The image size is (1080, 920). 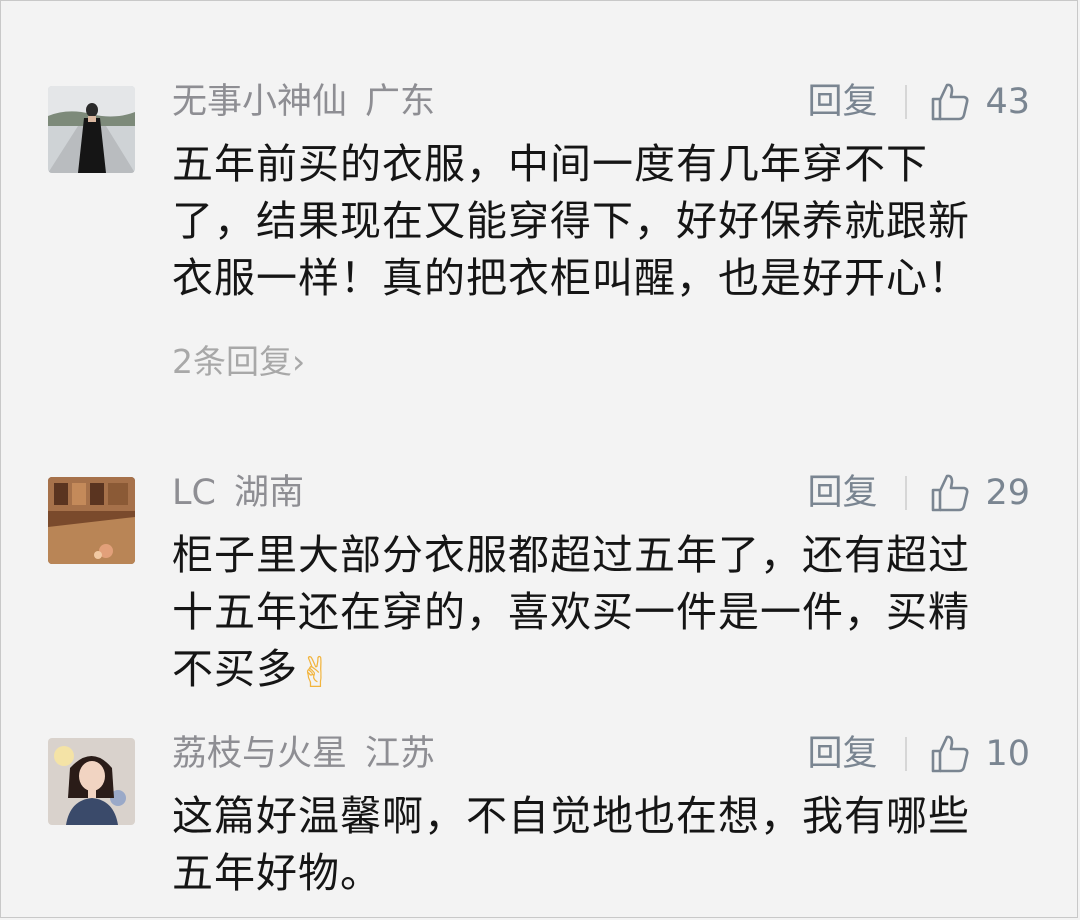 What do you see at coordinates (232, 361) in the screenshot?
I see `replies-count-label: 2条回复` at bounding box center [232, 361].